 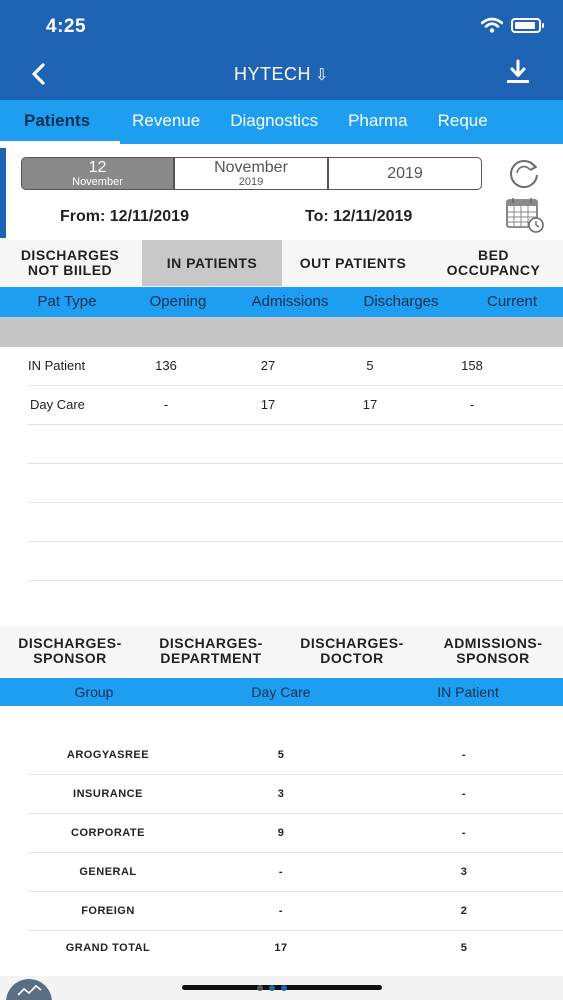 I want to click on cell-admissions: 17, so click(x=268, y=404).